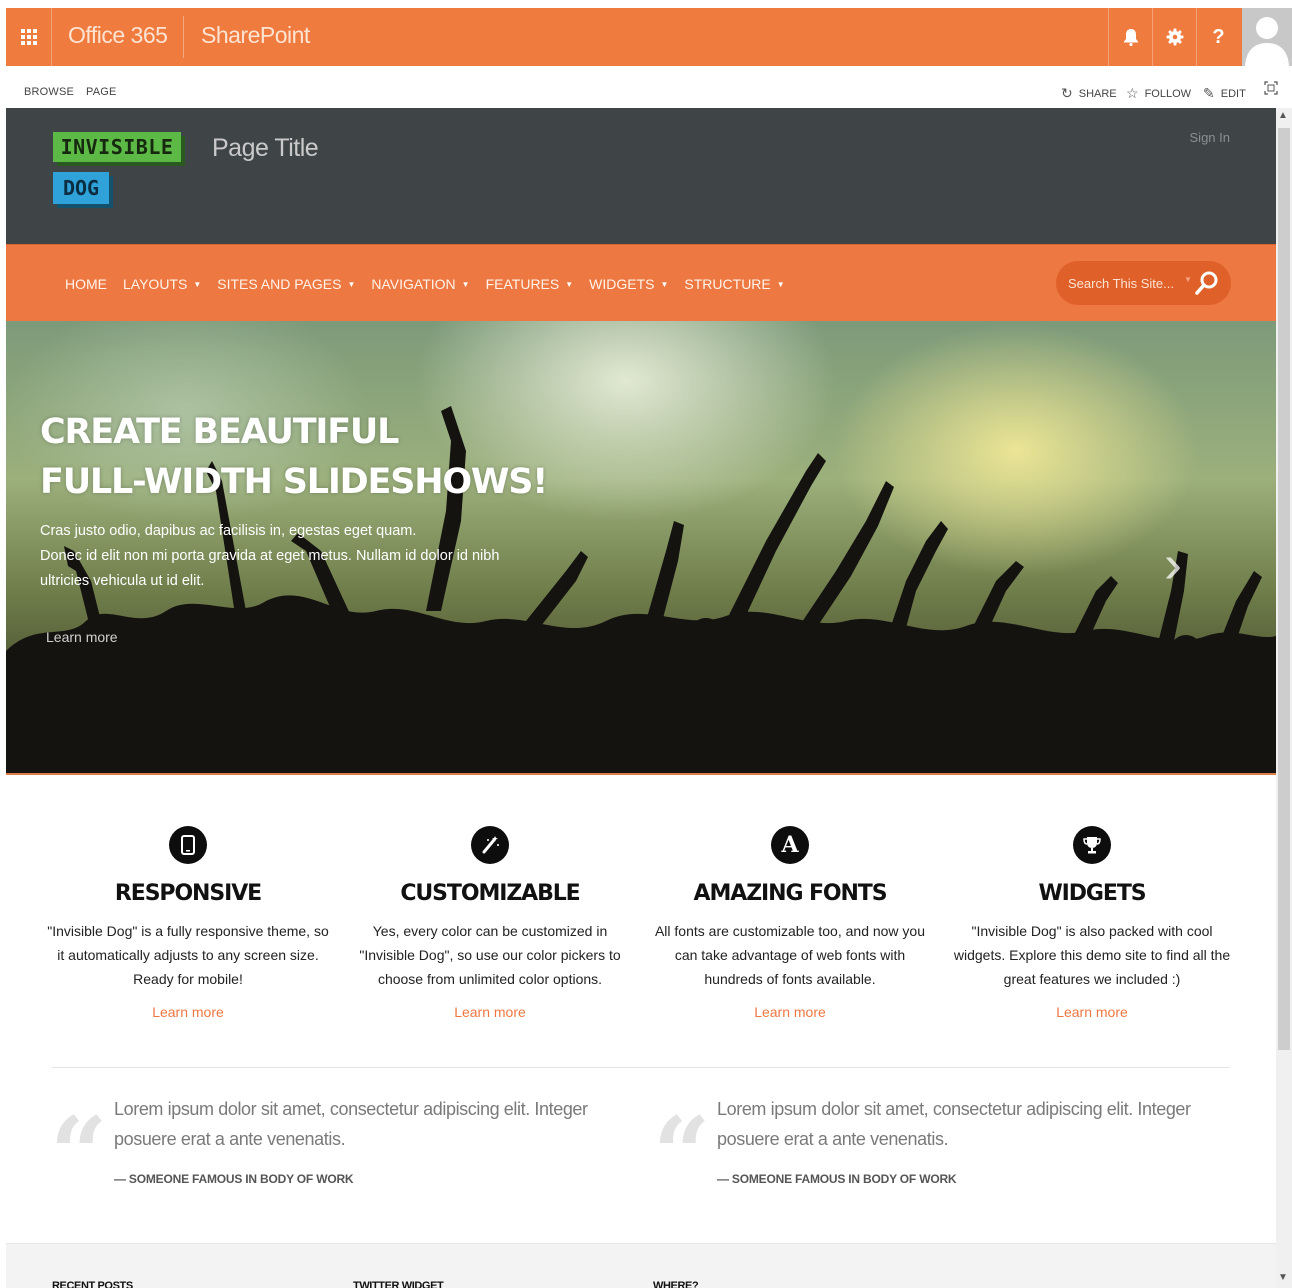 Image resolution: width=1292 pixels, height=1288 pixels. I want to click on gear-icon, so click(1174, 37).